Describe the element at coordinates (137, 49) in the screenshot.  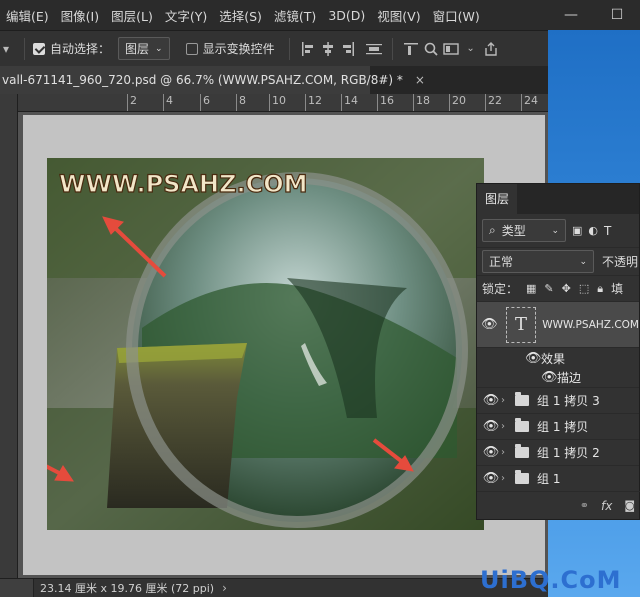
I see `auto-select-target-value: 图层` at that location.